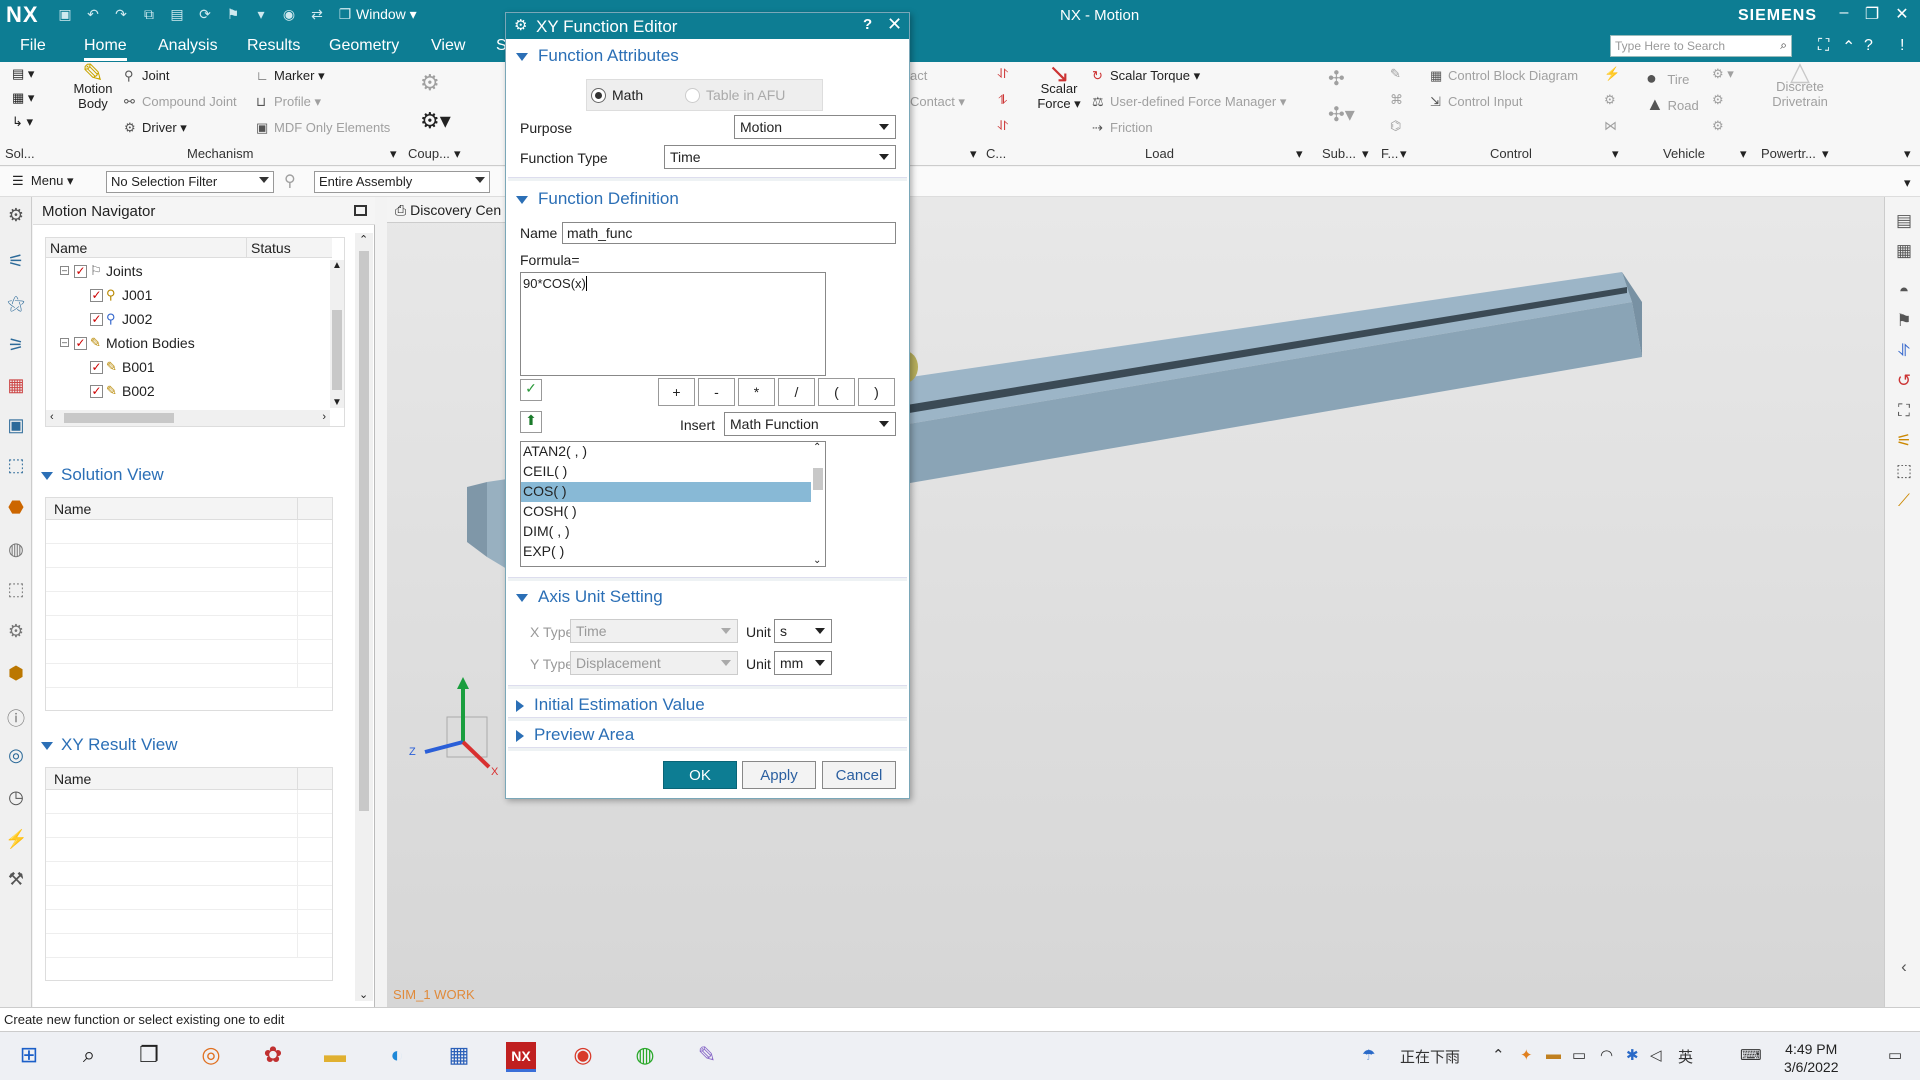 The height and width of the screenshot is (1080, 1920). What do you see at coordinates (188, 344) in the screenshot?
I see `tree-row-motion-bodies: – ✓ ✎ Motion Bodies` at bounding box center [188, 344].